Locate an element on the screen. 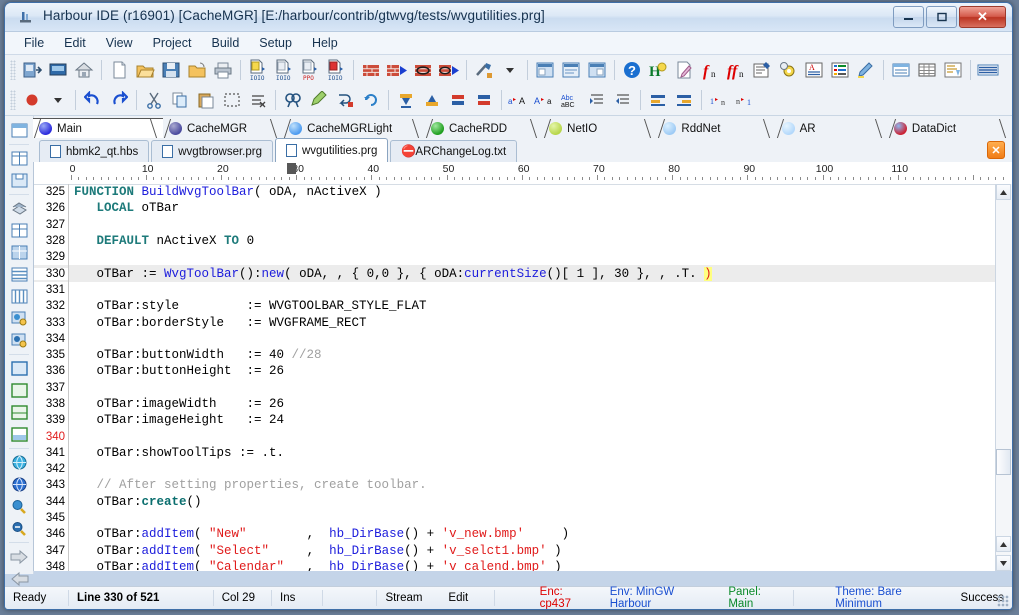 The height and width of the screenshot is (615, 1019). new-file-icon is located at coordinates (119, 70).